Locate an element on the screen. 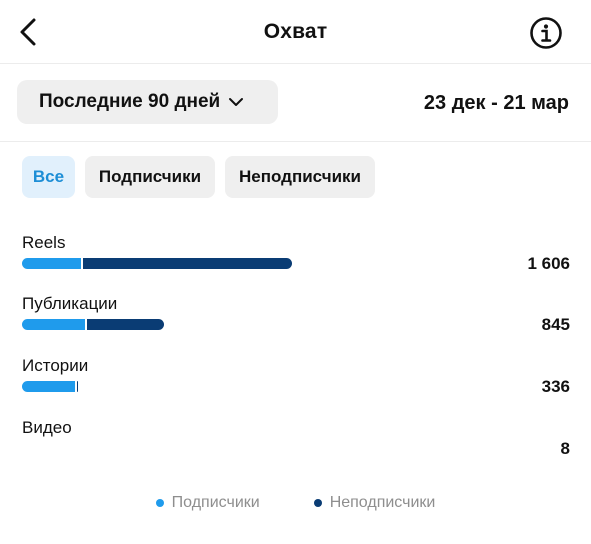 Image resolution: width=591 pixels, height=544 pixels. legend-item-followers: Подписчики is located at coordinates (207, 503).